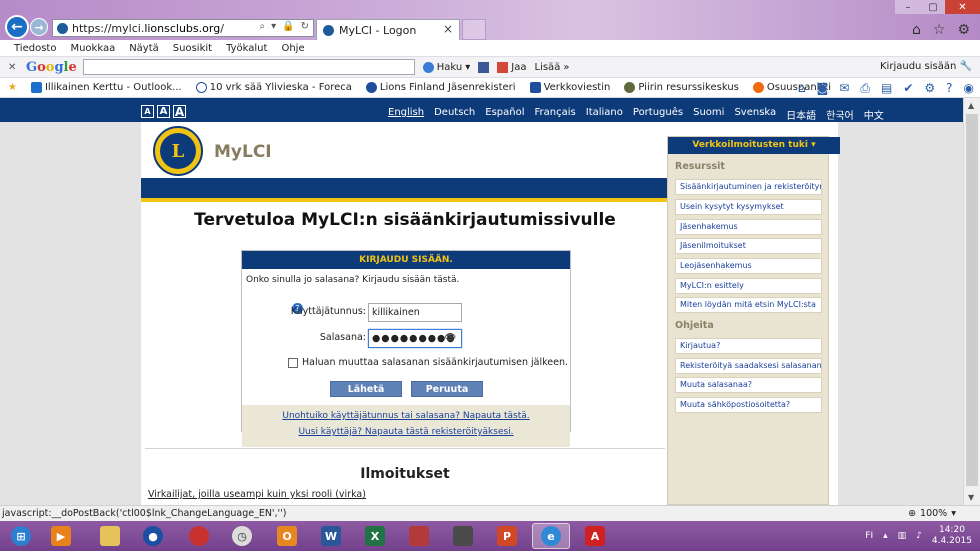  What do you see at coordinates (35, 48) in the screenshot?
I see `menu-file: Tiedosto` at bounding box center [35, 48].